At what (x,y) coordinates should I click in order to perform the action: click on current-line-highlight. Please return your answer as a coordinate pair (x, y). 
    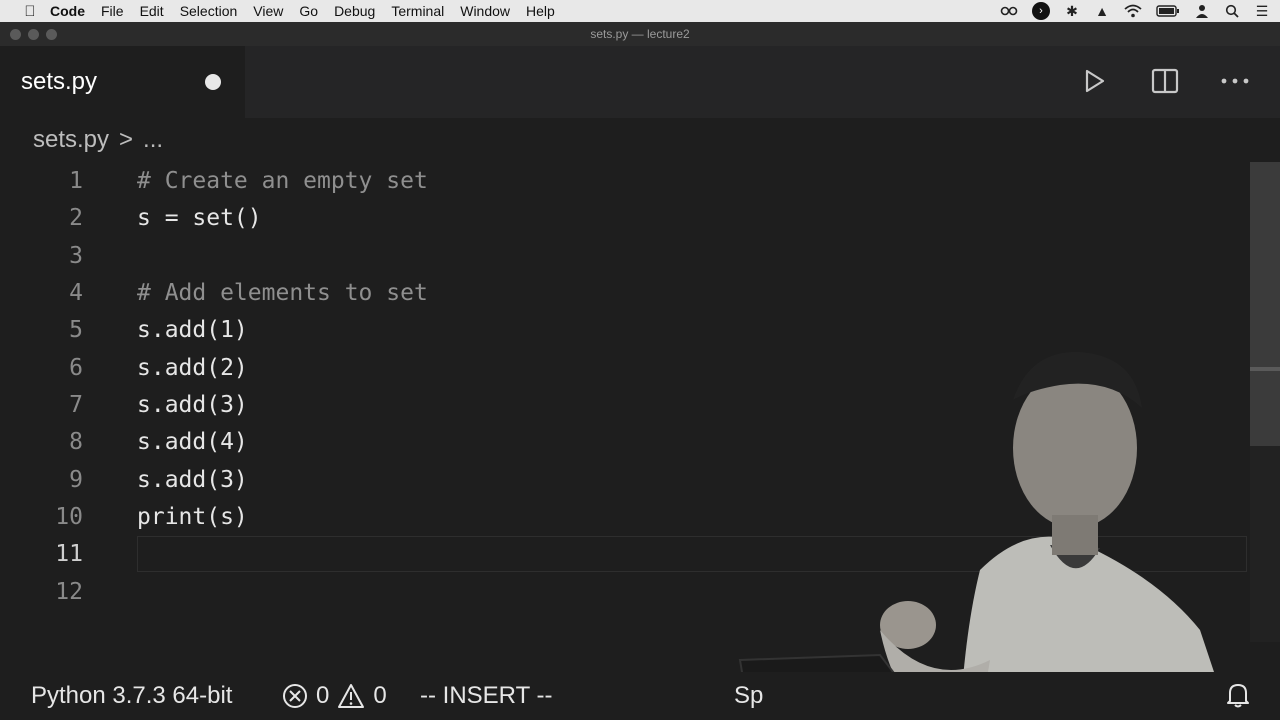
    Looking at the image, I should click on (692, 554).